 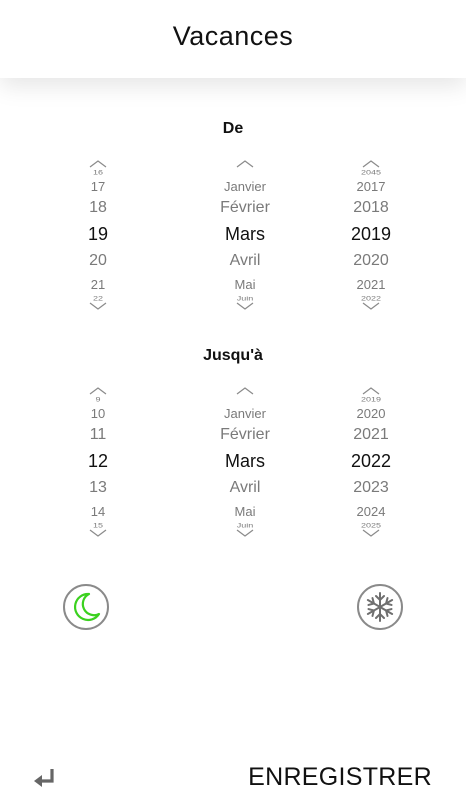 I want to click on to-label: Jusqu'à, so click(x=233, y=355).